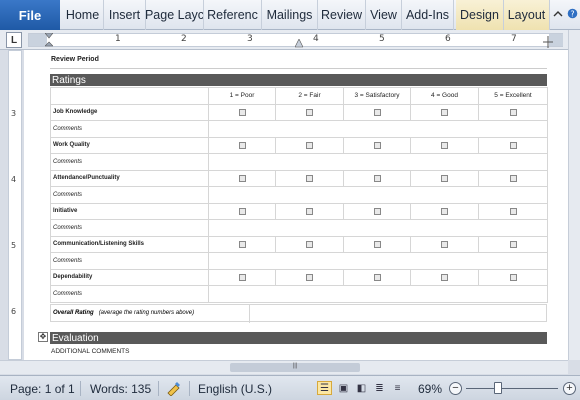  What do you see at coordinates (14, 179) in the screenshot?
I see `ruler-number: 4` at bounding box center [14, 179].